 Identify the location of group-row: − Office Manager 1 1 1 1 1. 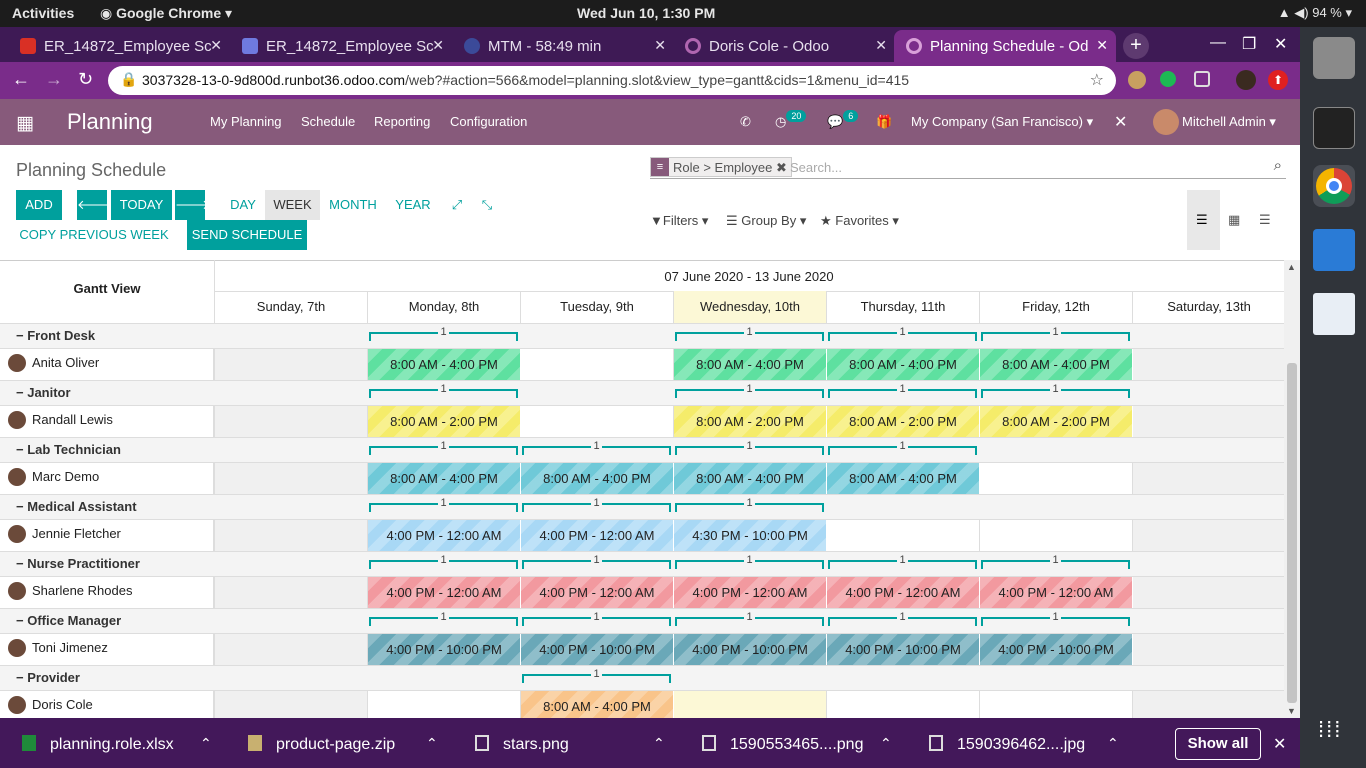
(642, 620).